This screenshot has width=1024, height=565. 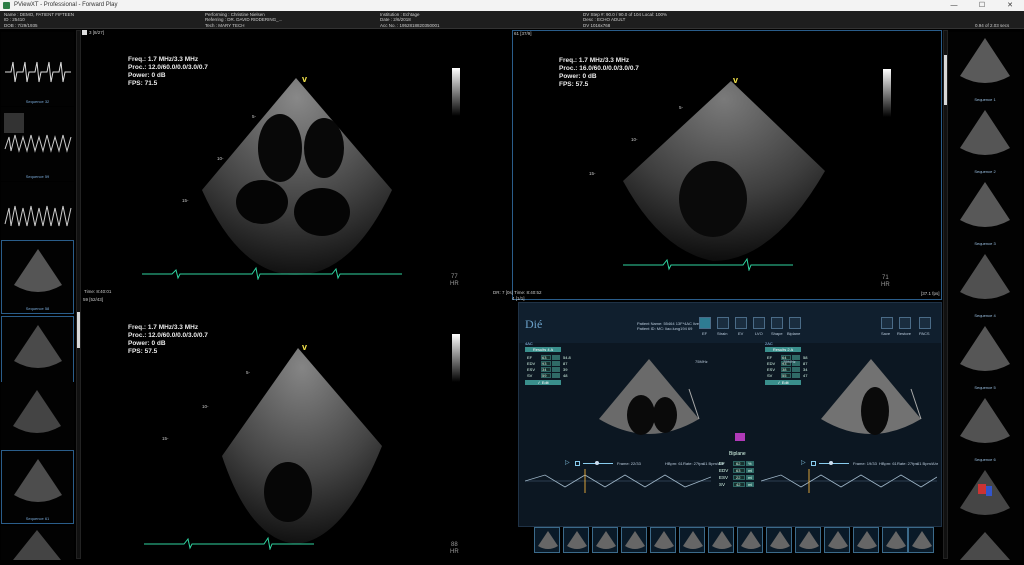 What do you see at coordinates (741, 323) in the screenshot?
I see `ev-tool-button` at bounding box center [741, 323].